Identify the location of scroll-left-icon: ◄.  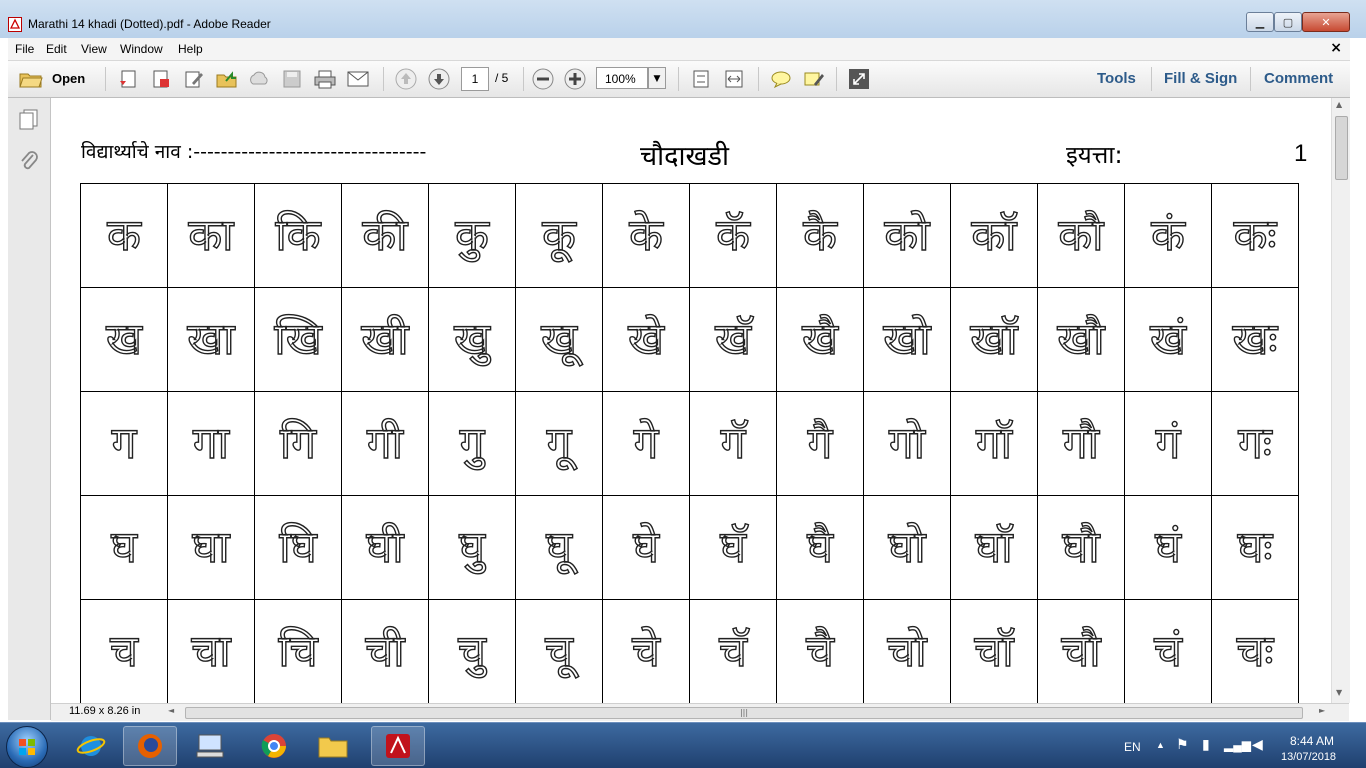
(171, 710).